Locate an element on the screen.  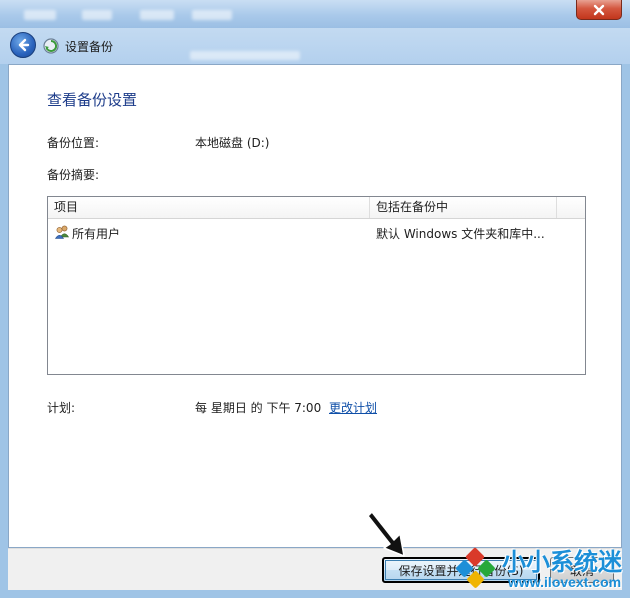
column-header-included: 包括在备份中 is located at coordinates (463, 207).